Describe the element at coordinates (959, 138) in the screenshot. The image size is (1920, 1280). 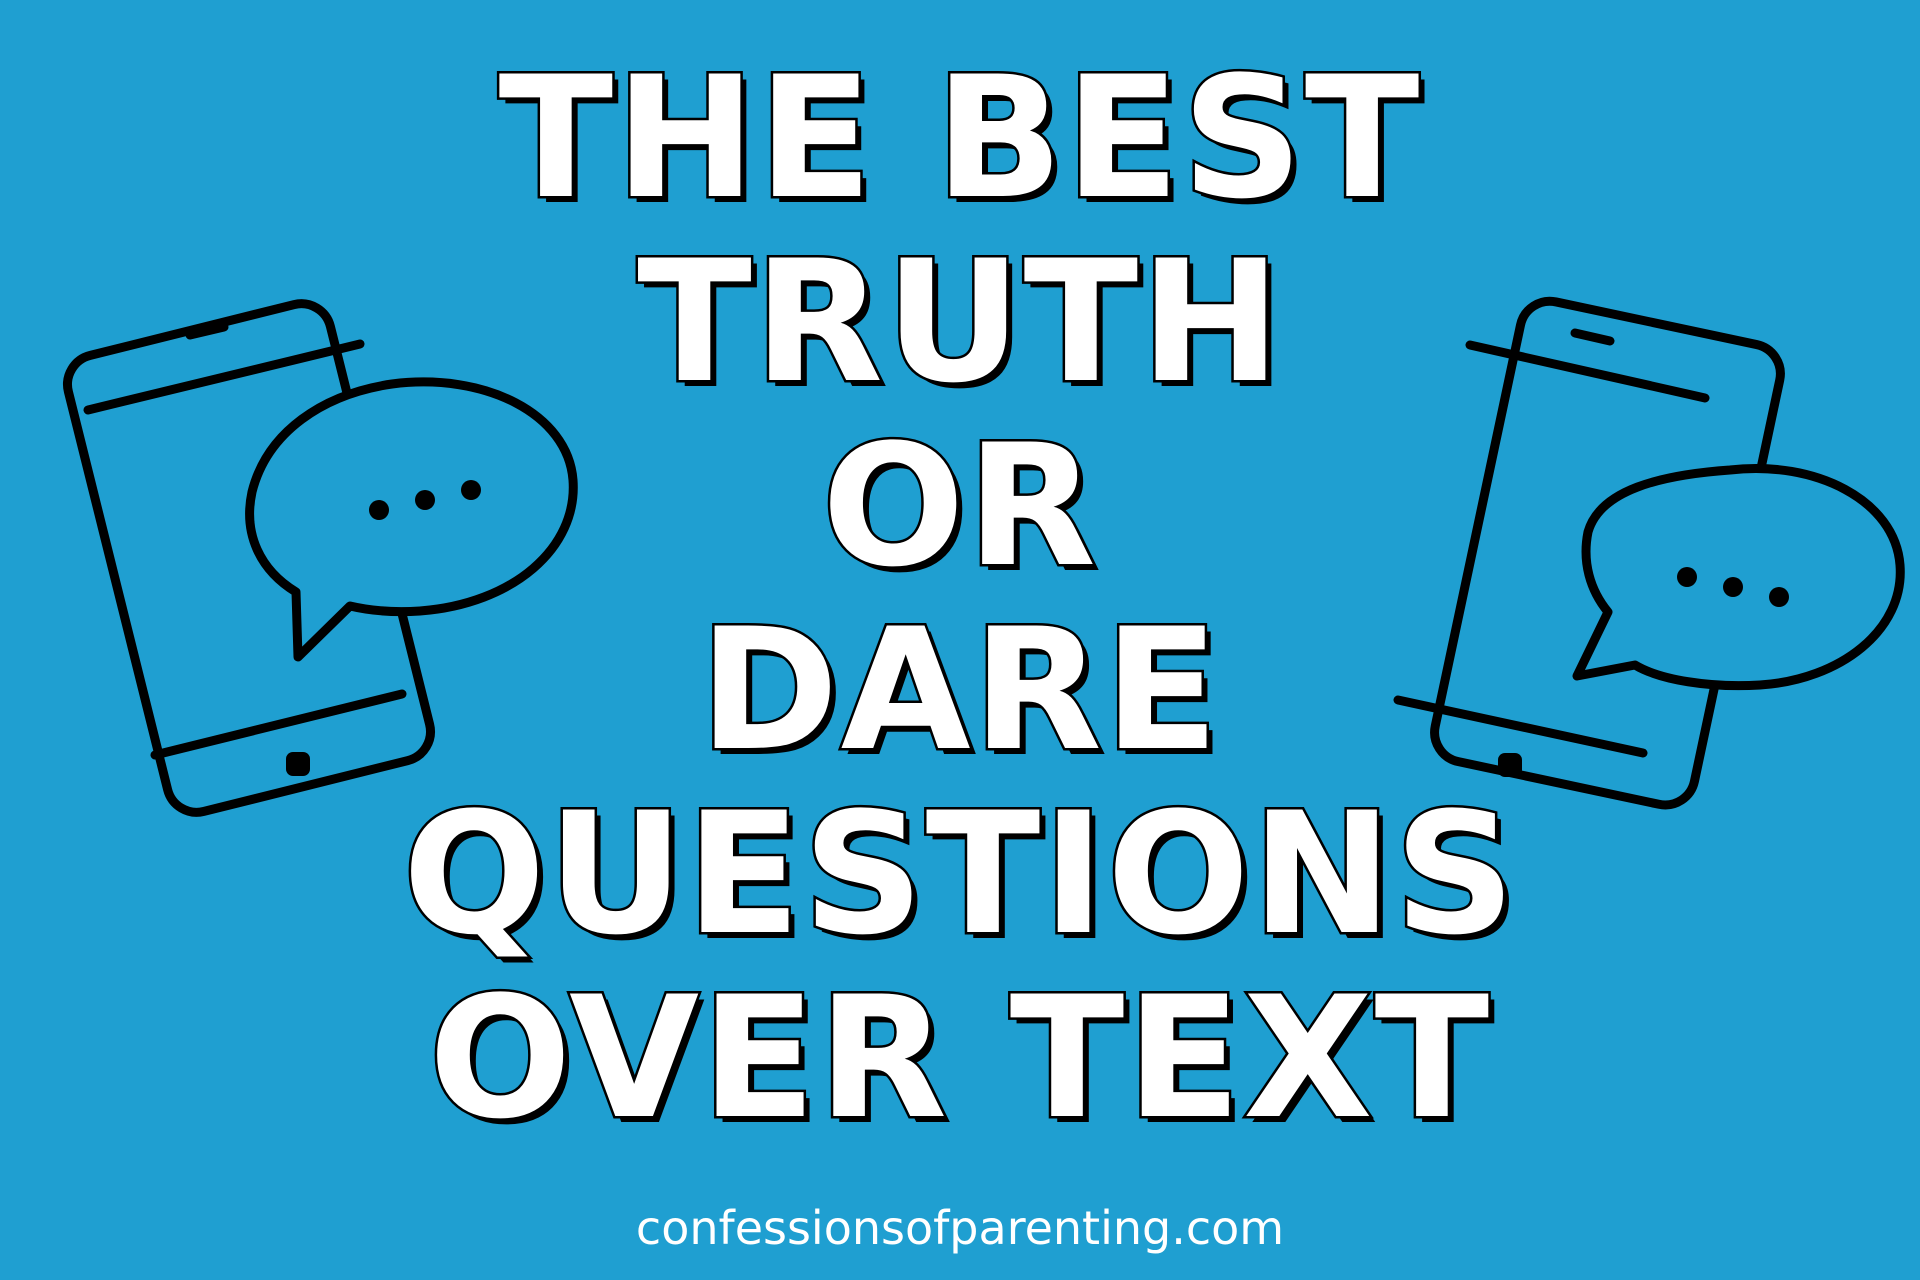
I see `title-line-1: THE BEST` at that location.